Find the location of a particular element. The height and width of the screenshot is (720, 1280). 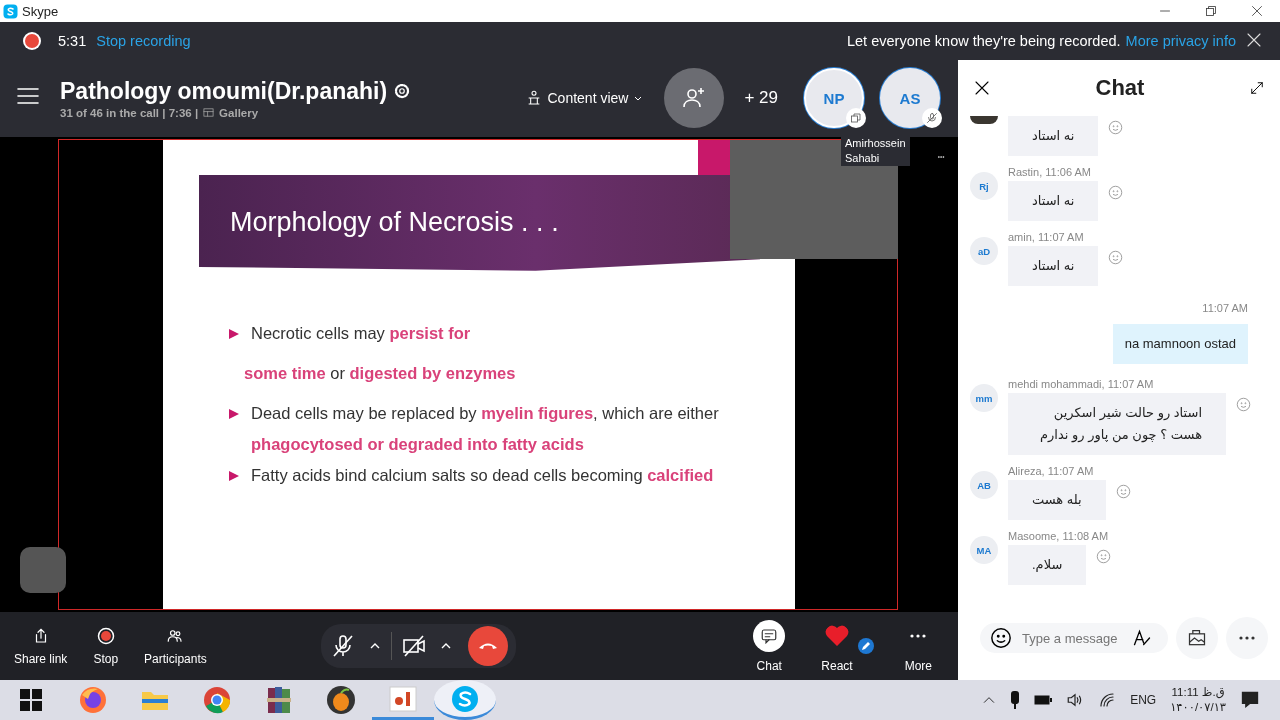

muted-mic-icon is located at coordinates (932, 118).